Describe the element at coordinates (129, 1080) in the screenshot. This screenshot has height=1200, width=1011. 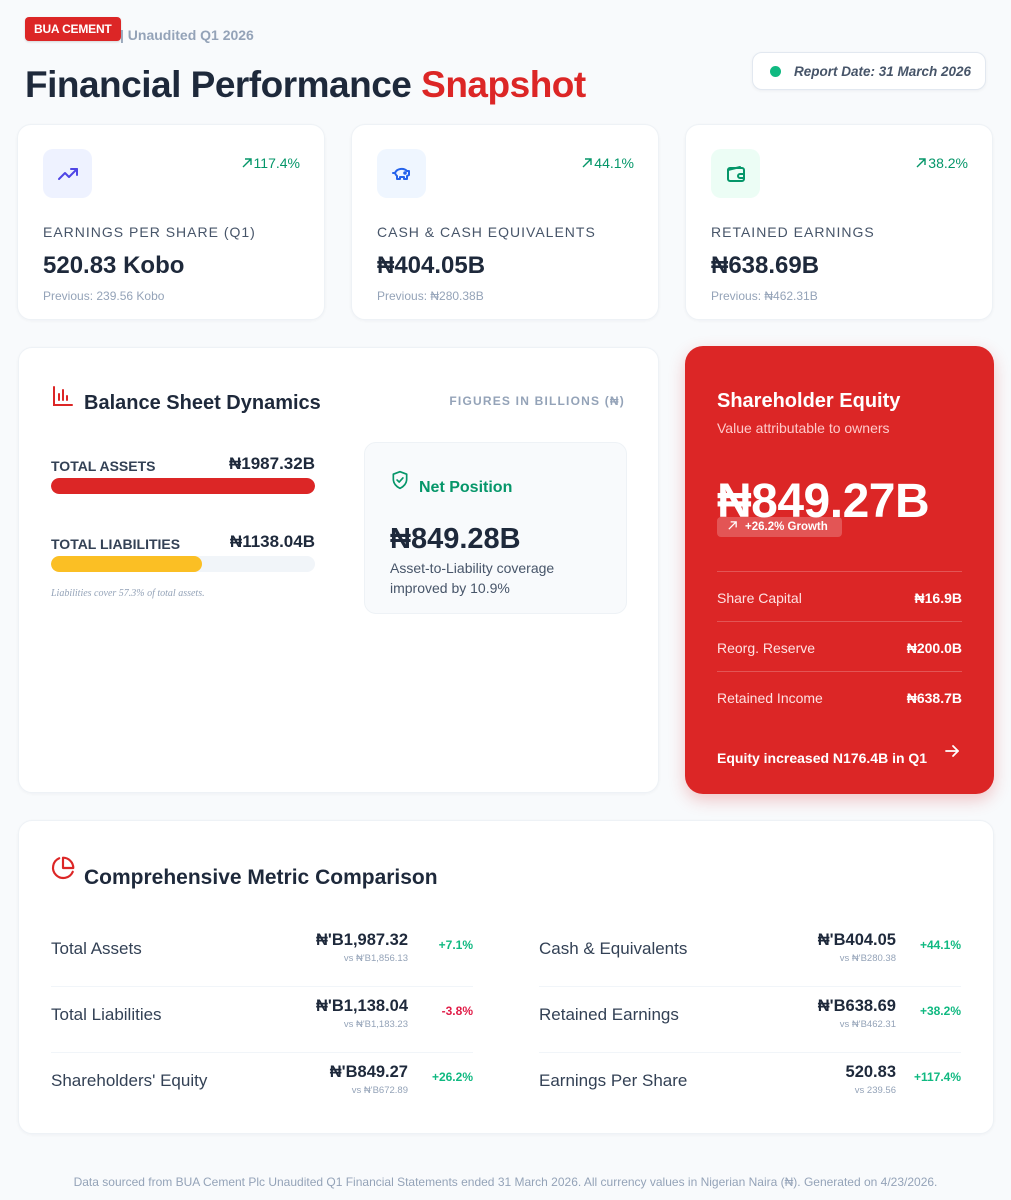
I see `metric-name: Shareholders' Equity` at that location.